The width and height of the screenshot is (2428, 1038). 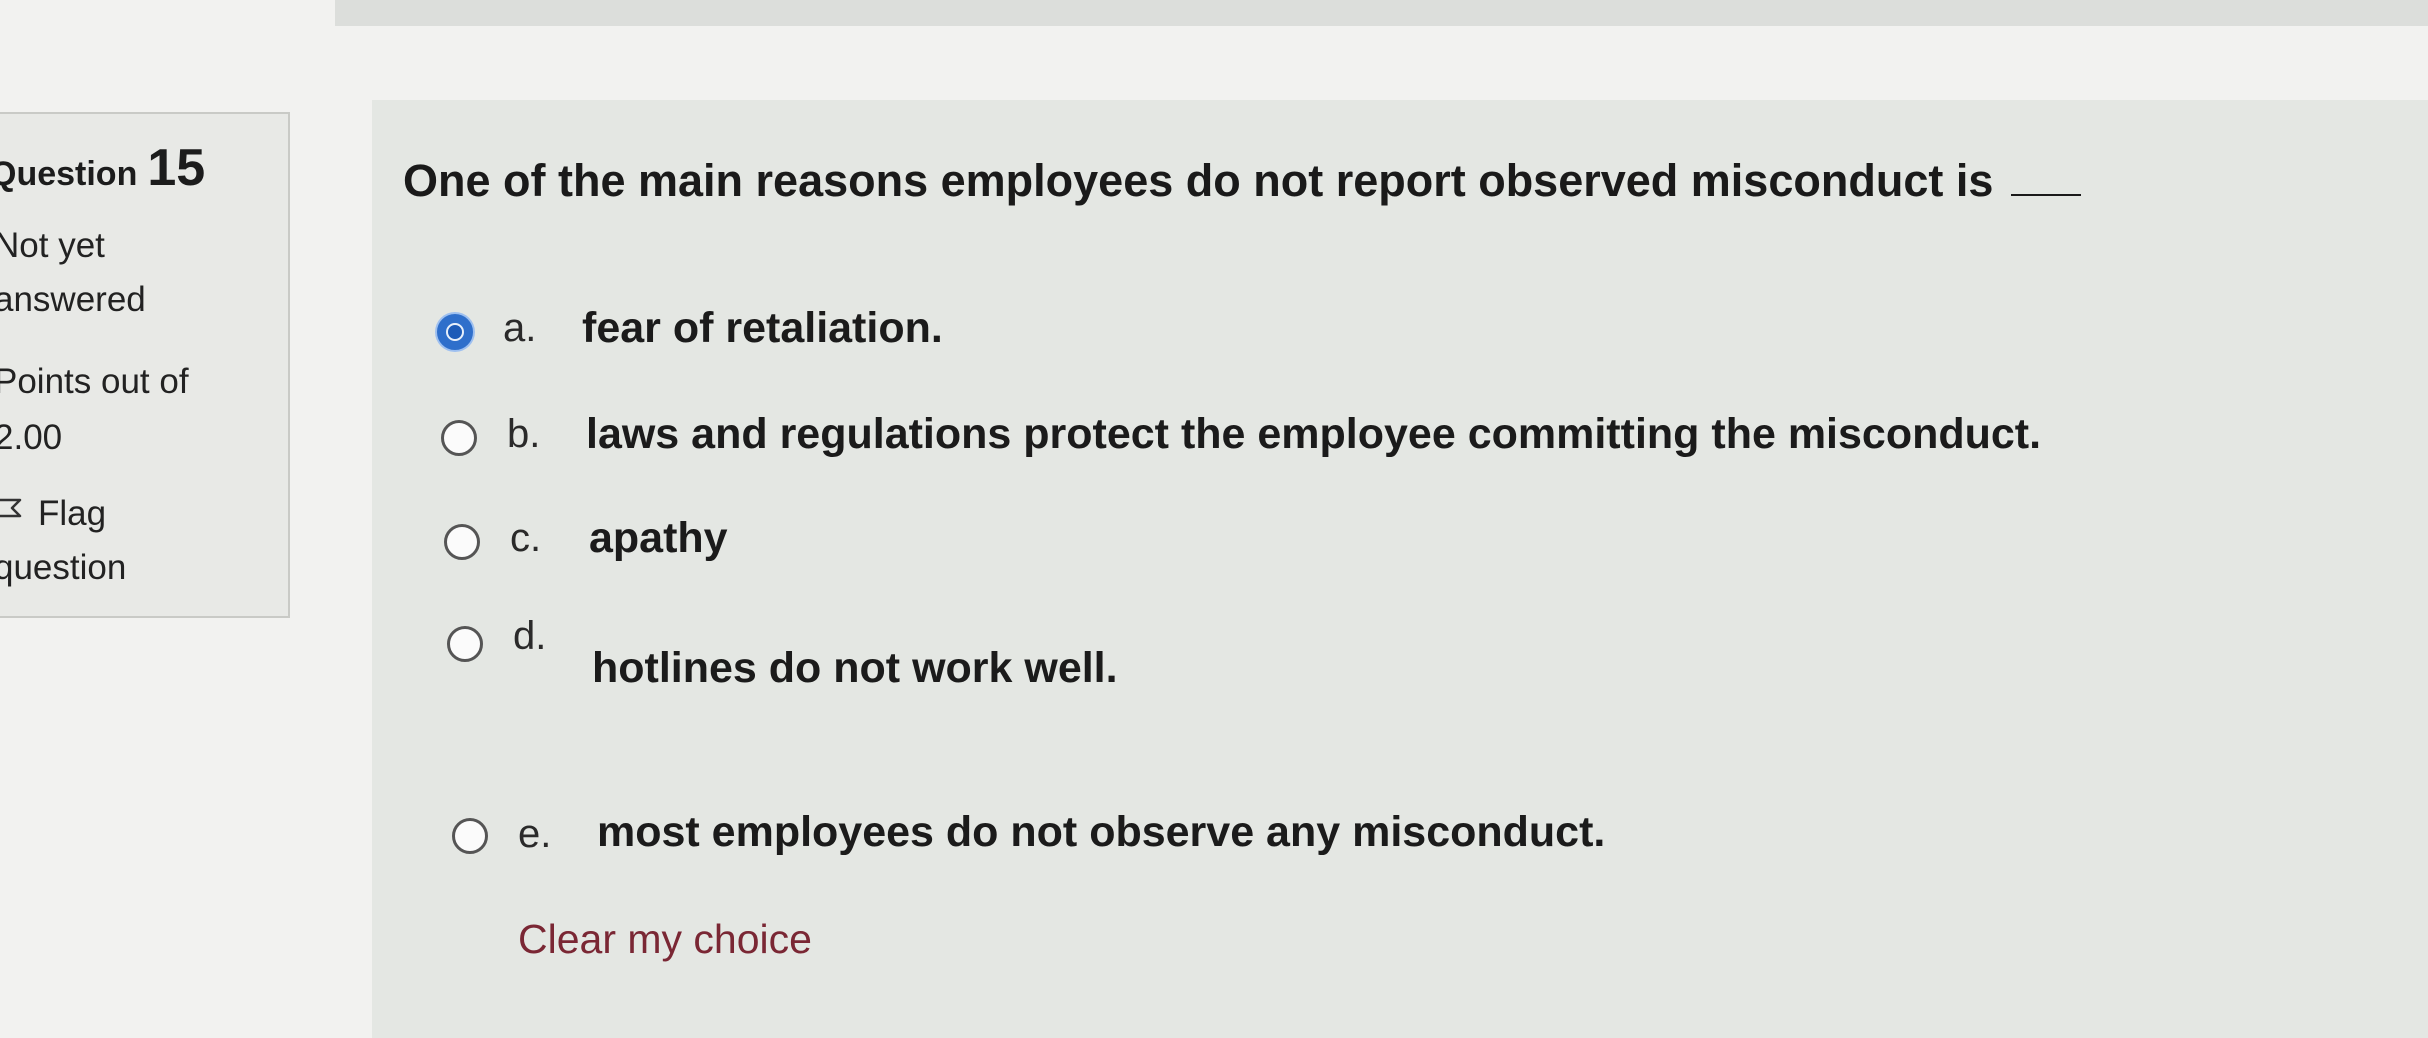 I want to click on question-label: Question, so click(x=69, y=174).